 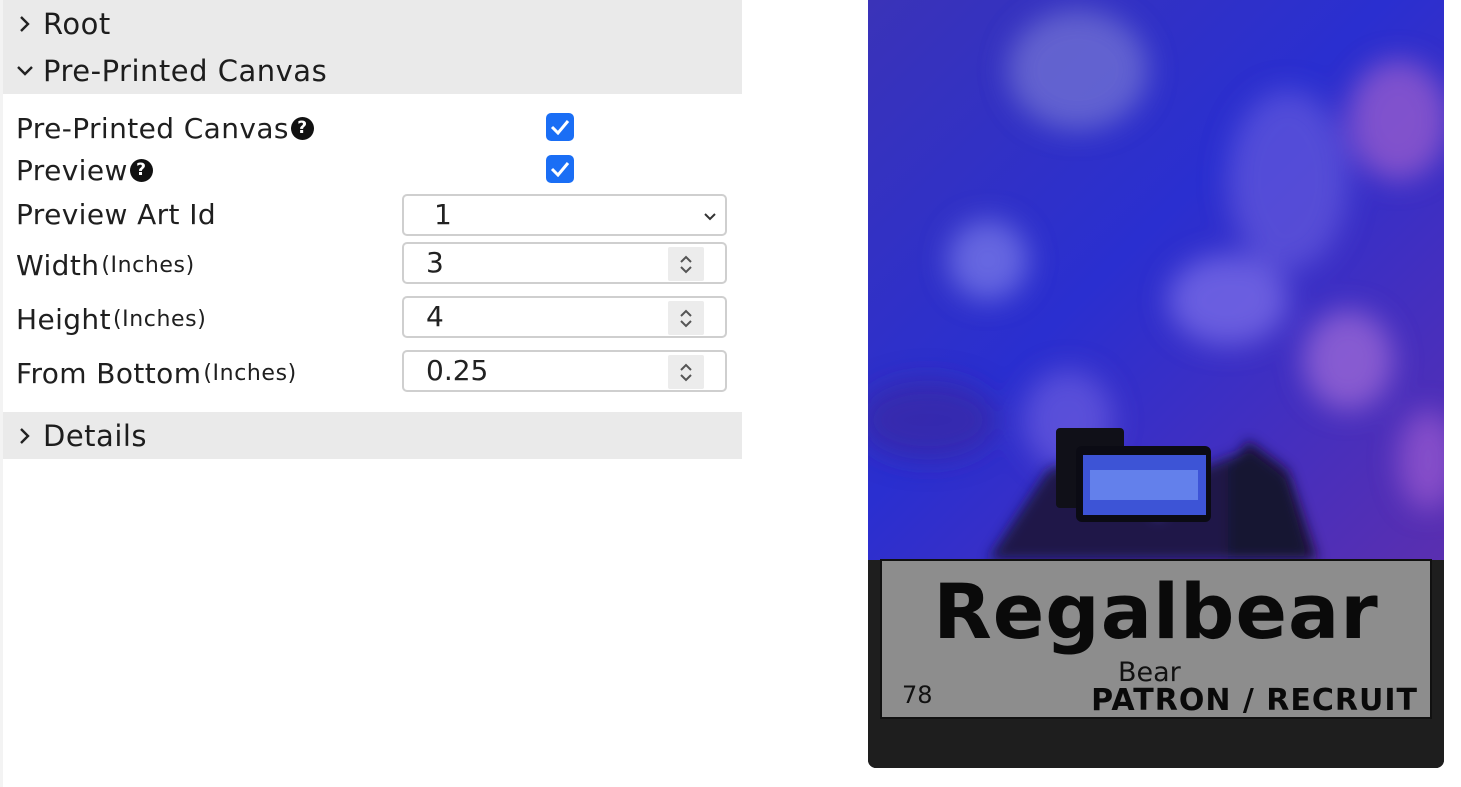 I want to click on card-name: Regalbear, so click(x=1156, y=611).